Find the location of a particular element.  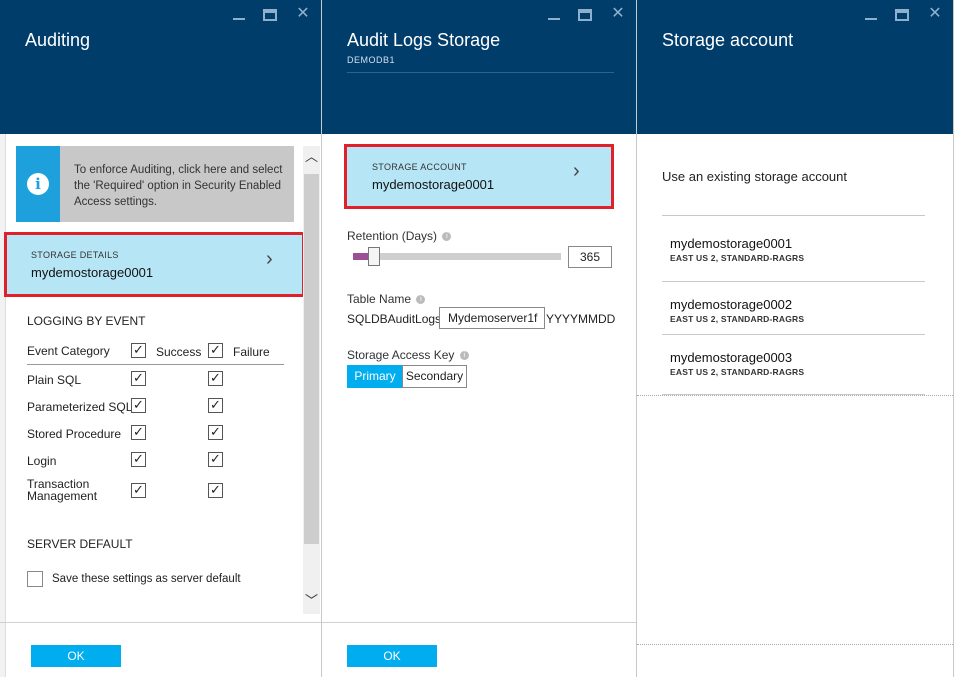

success-all-checkbox: ✓ is located at coordinates (138, 350).